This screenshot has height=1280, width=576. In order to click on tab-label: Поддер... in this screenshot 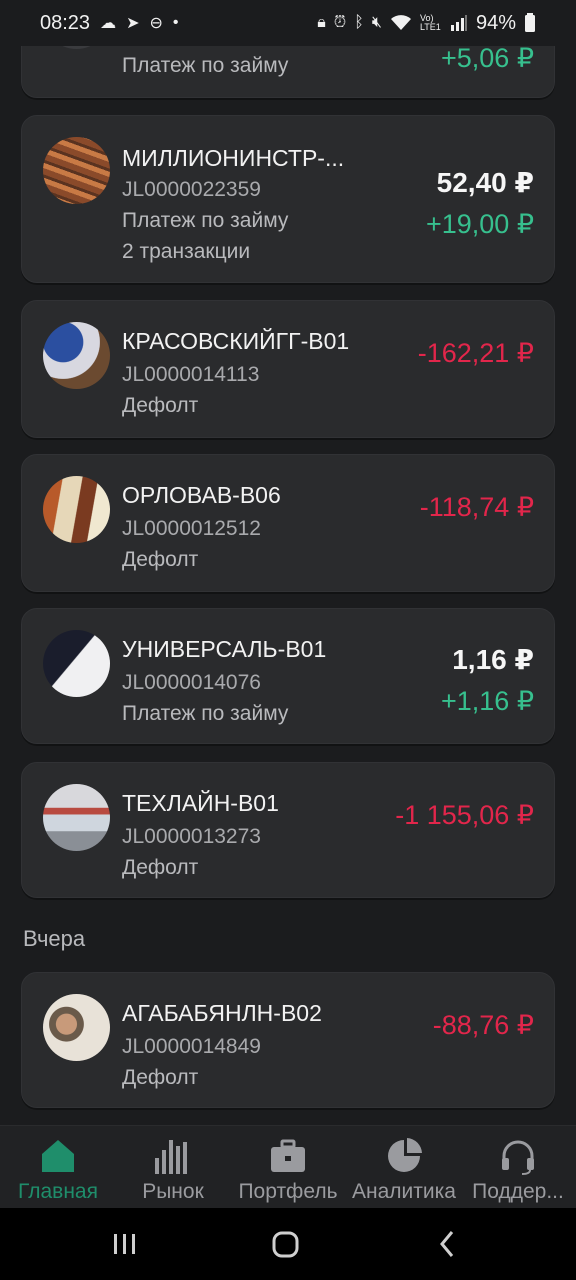, I will do `click(518, 1191)`.